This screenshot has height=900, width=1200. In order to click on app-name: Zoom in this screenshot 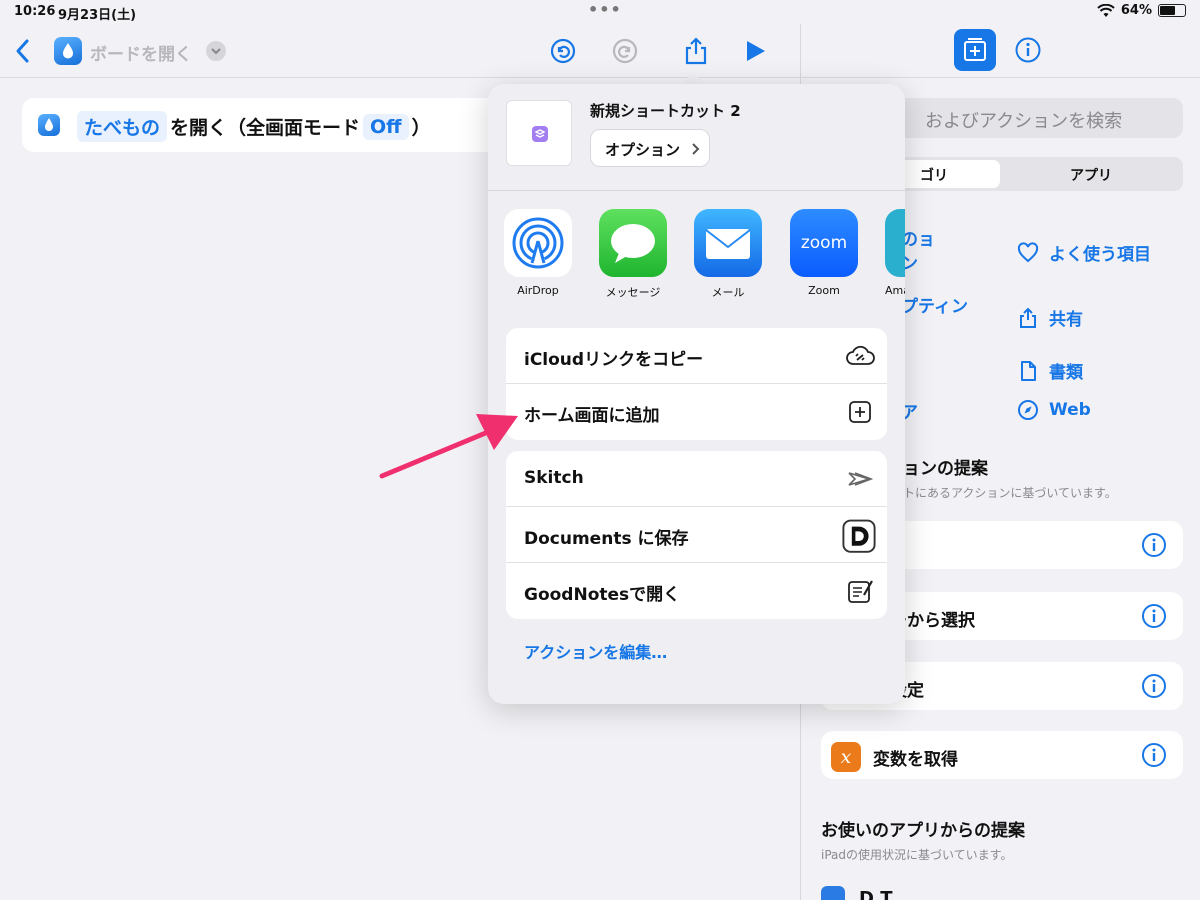, I will do `click(824, 290)`.